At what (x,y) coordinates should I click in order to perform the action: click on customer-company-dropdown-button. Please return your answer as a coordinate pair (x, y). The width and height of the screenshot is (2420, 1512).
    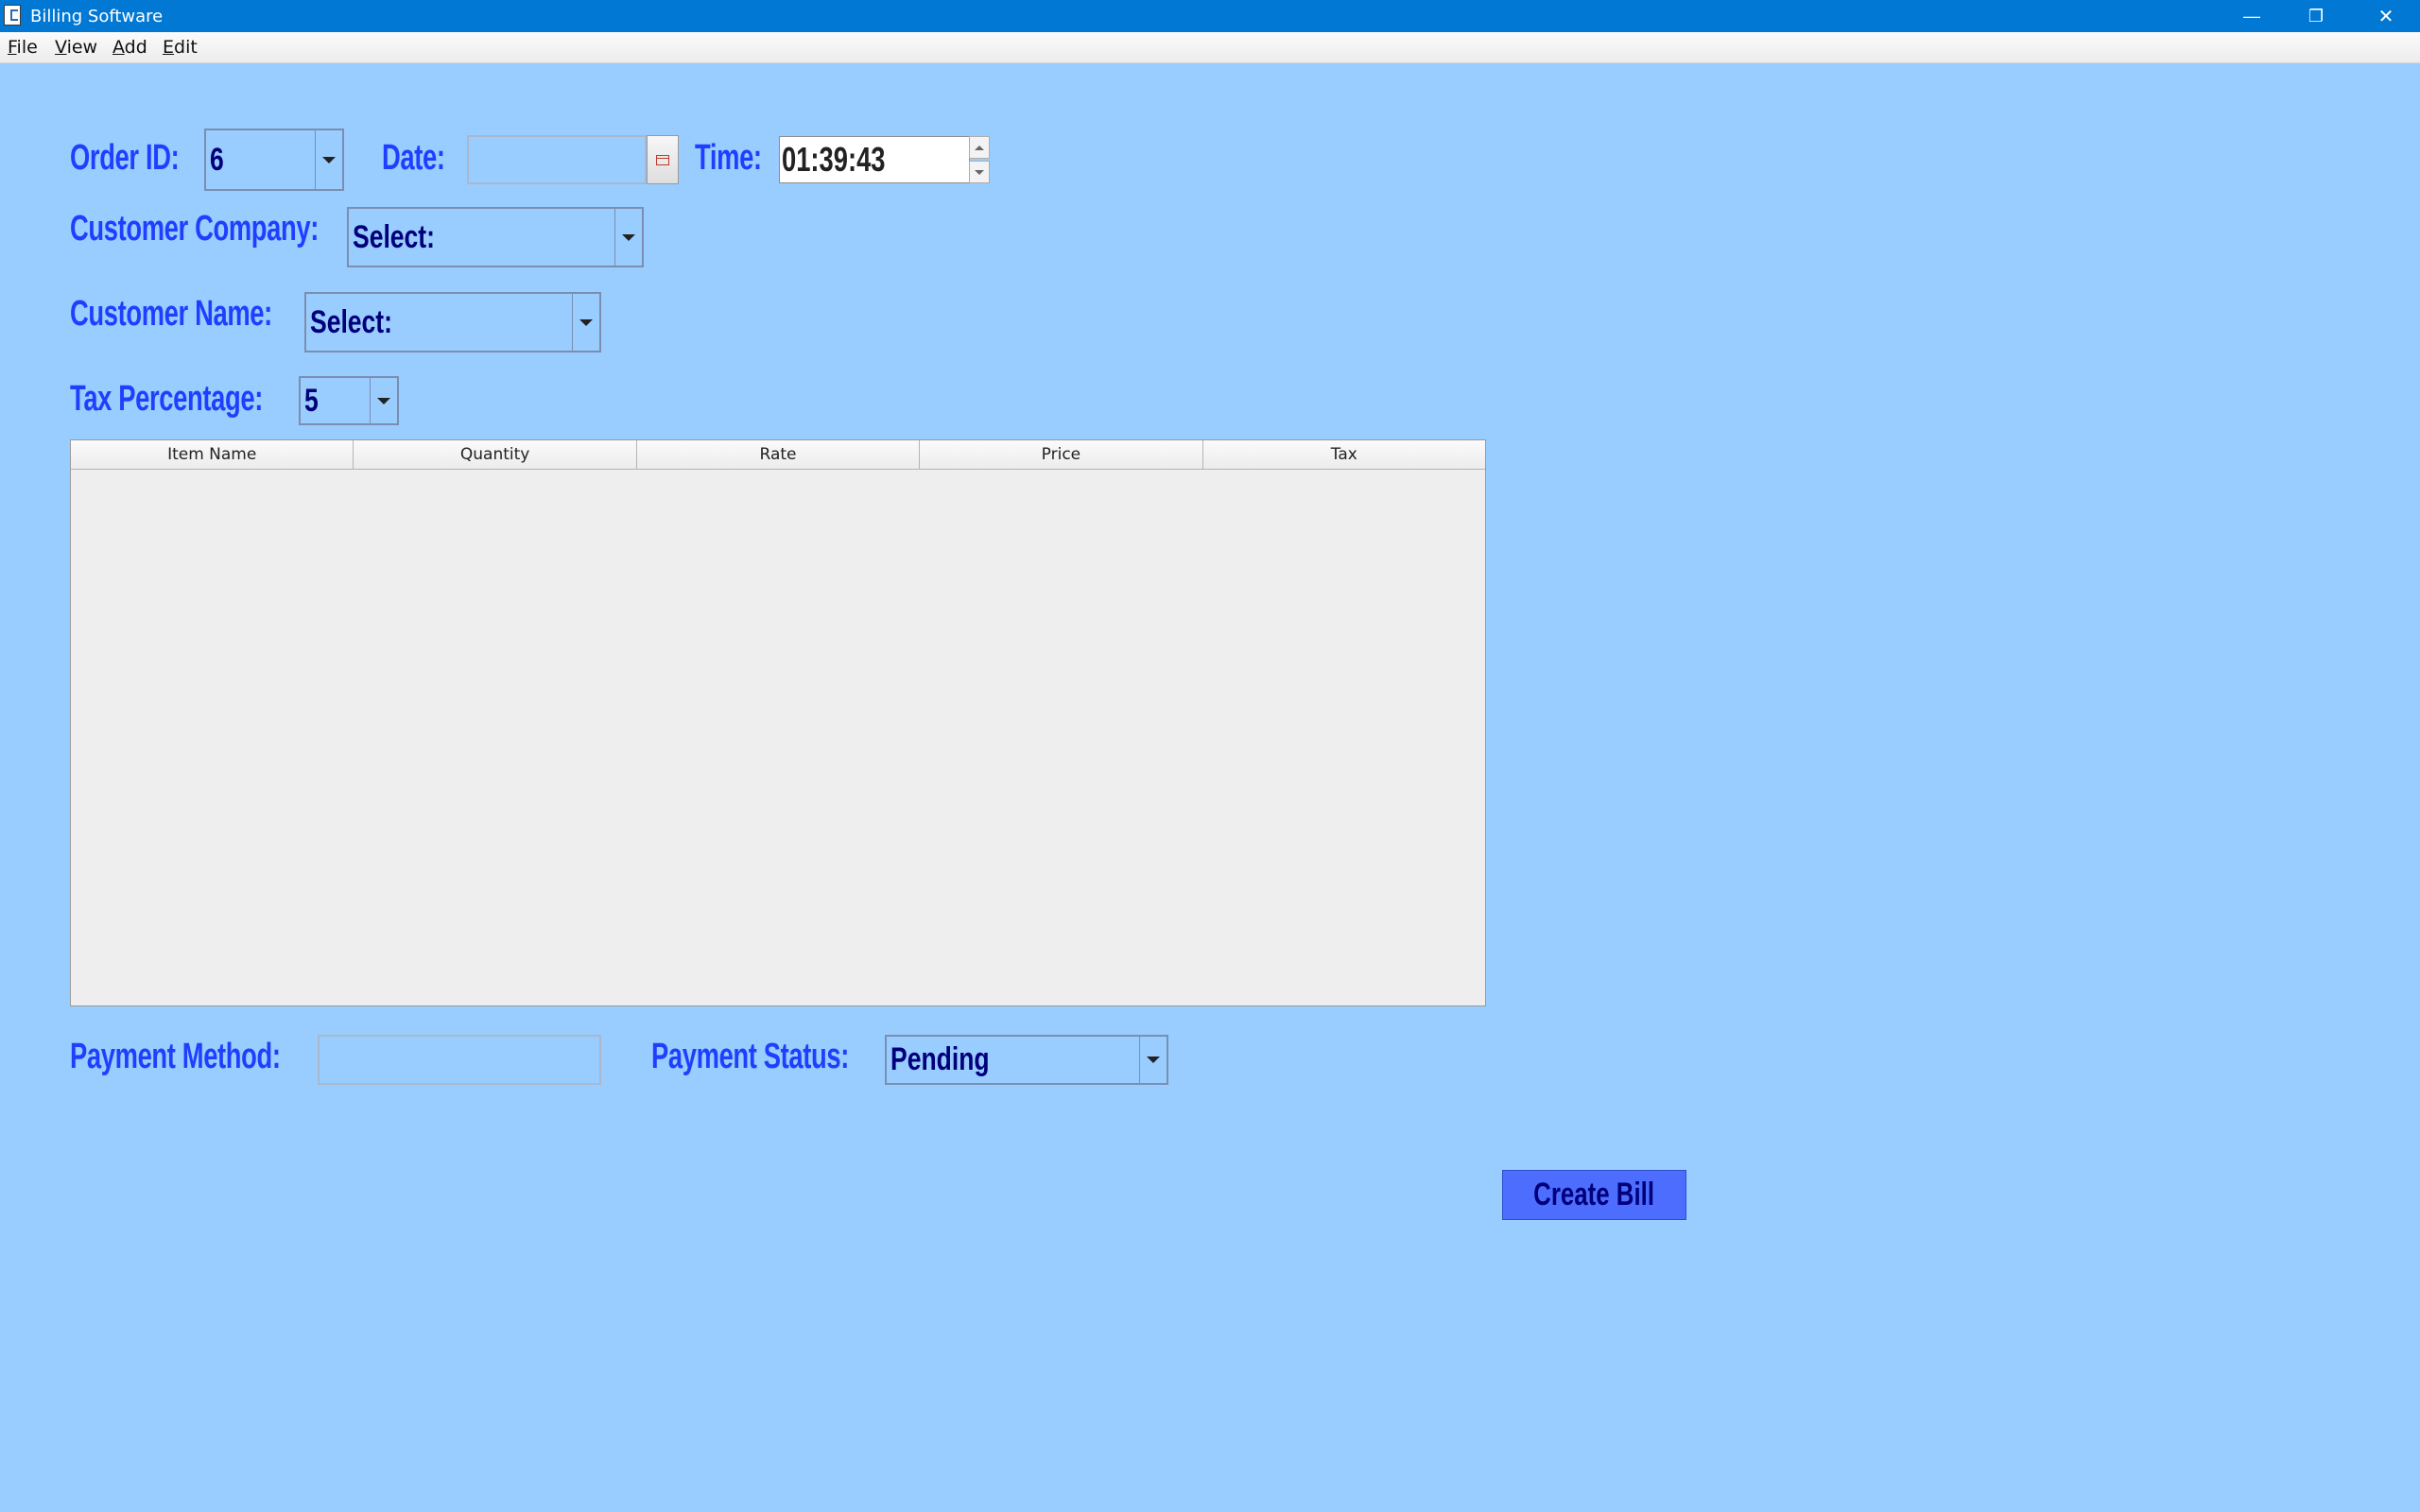
    Looking at the image, I should click on (628, 237).